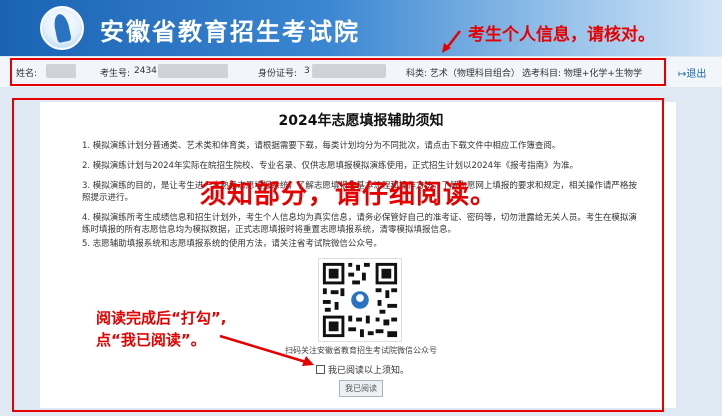  I want to click on site-title: 安徽省教育招生考试院, so click(230, 31).